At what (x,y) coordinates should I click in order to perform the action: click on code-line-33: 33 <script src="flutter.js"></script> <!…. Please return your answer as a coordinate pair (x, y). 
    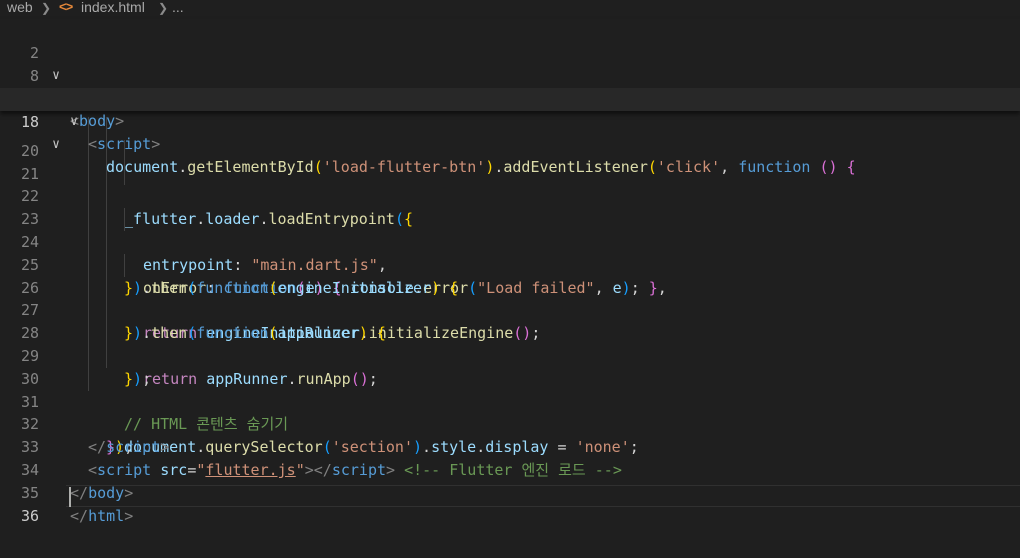
    Looking at the image, I should click on (510, 446).